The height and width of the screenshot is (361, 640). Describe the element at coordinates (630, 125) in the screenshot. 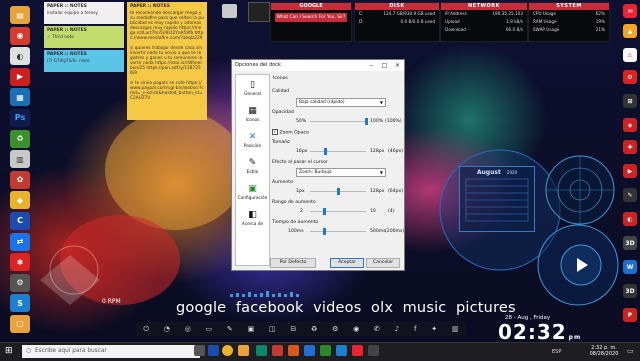

I see `app-icon: ◈` at that location.